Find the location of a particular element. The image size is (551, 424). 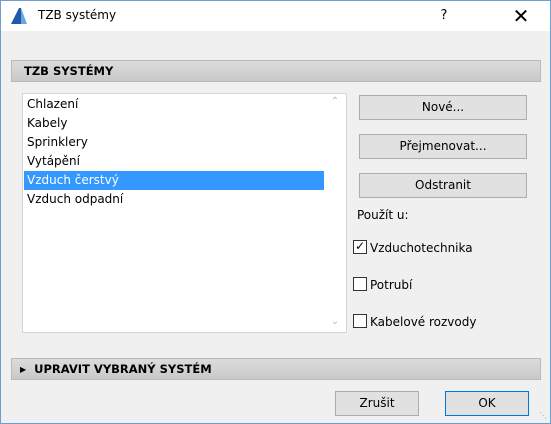

section-title: UPRAVIT VYBRANÝ SYSTÉM is located at coordinates (123, 369).